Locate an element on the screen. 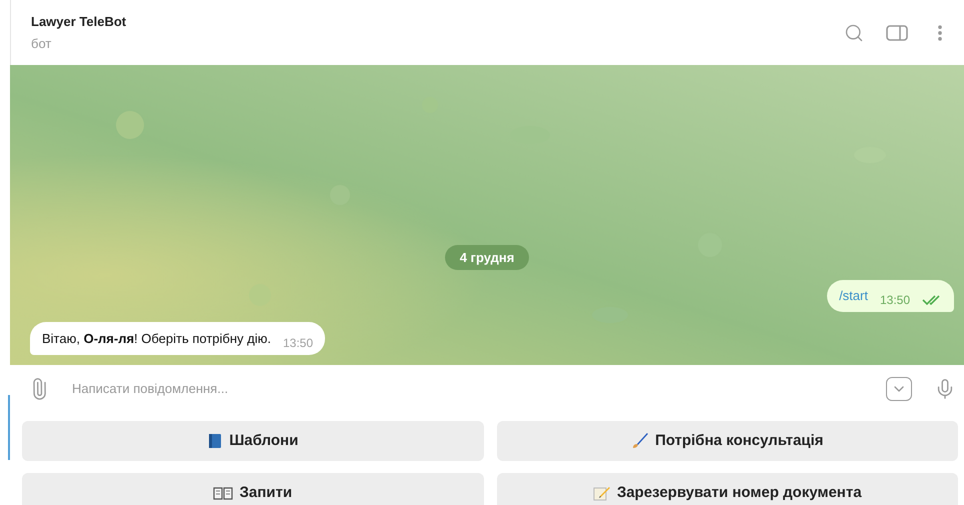 The image size is (964, 505). open-book-icon is located at coordinates (223, 493).